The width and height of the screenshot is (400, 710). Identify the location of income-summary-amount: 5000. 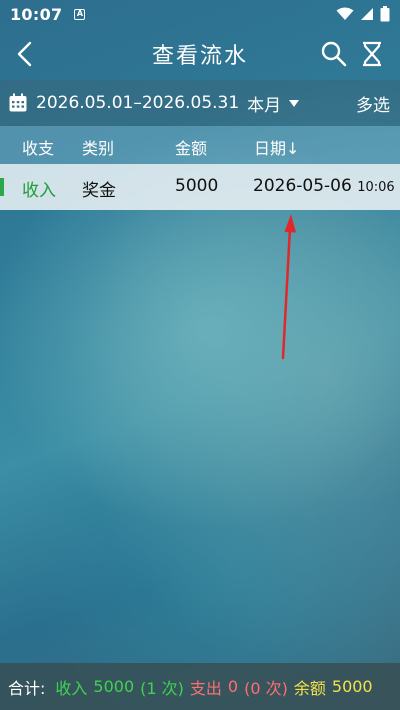
(114, 686).